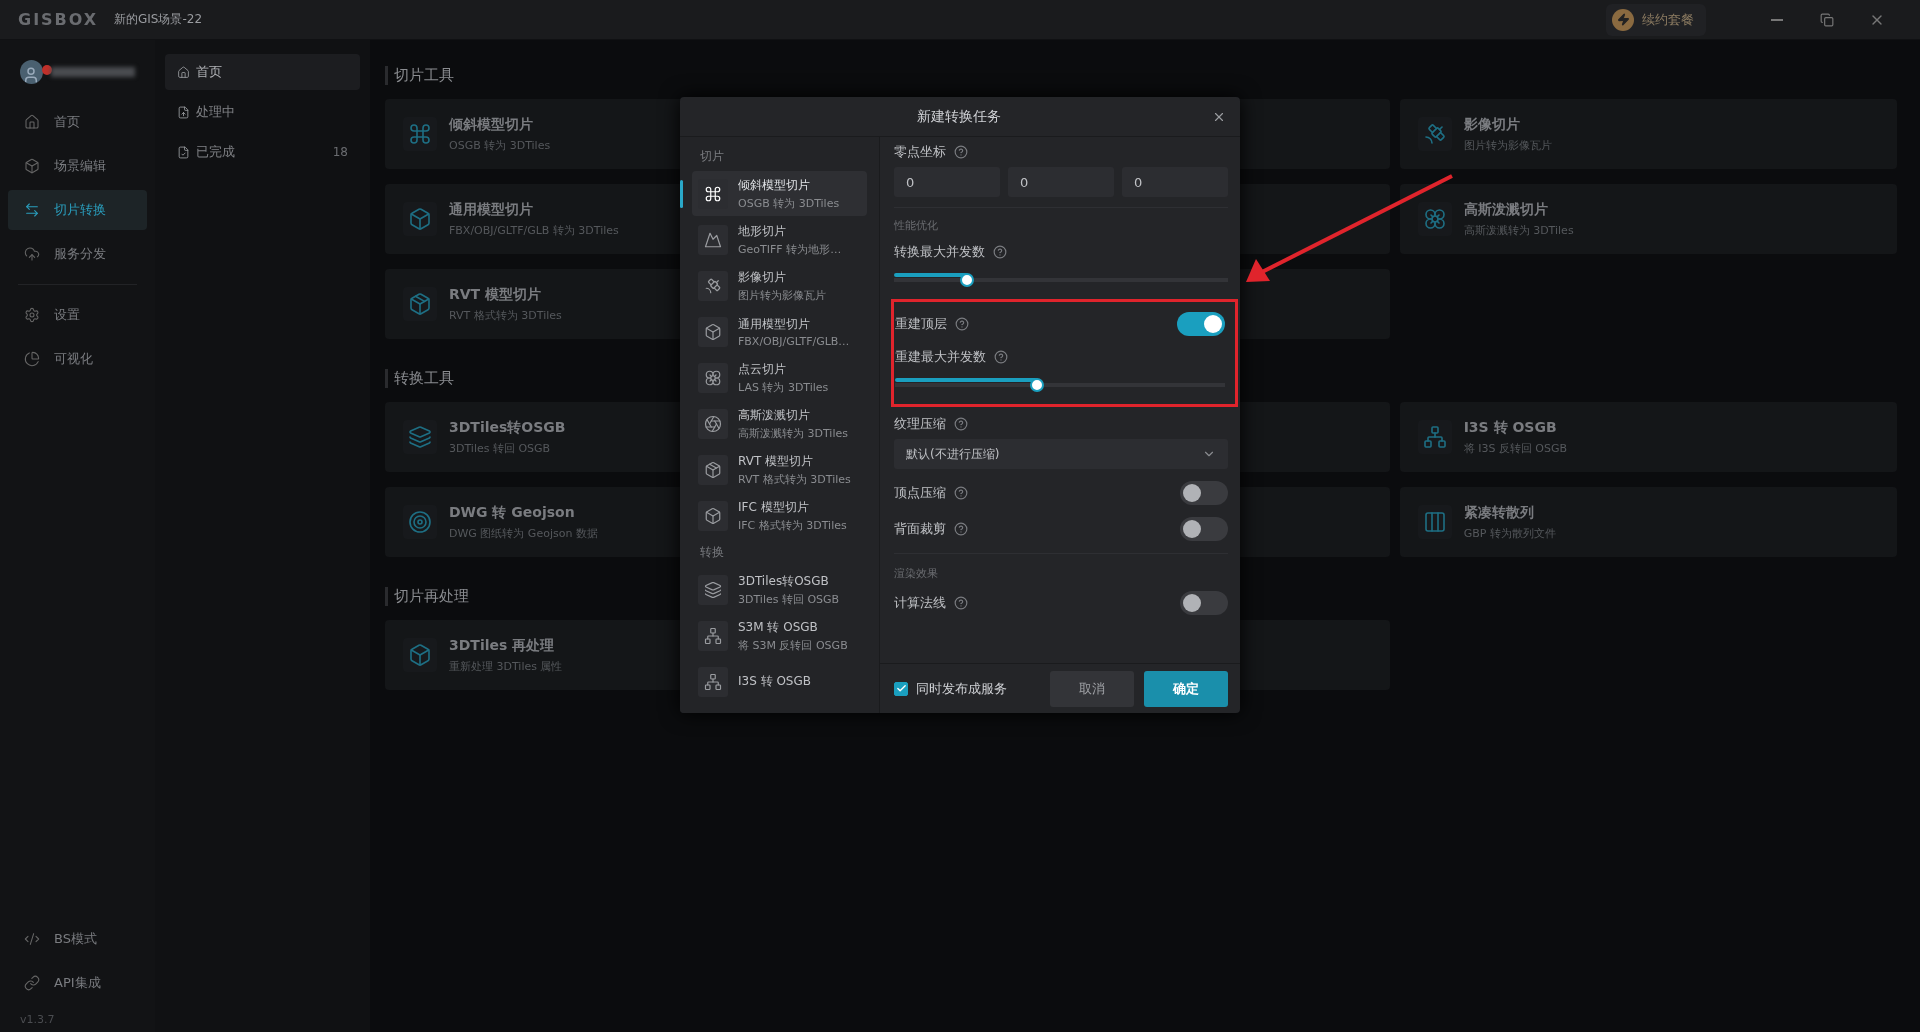  I want to click on card-title: 紧凑转散列, so click(1499, 512).